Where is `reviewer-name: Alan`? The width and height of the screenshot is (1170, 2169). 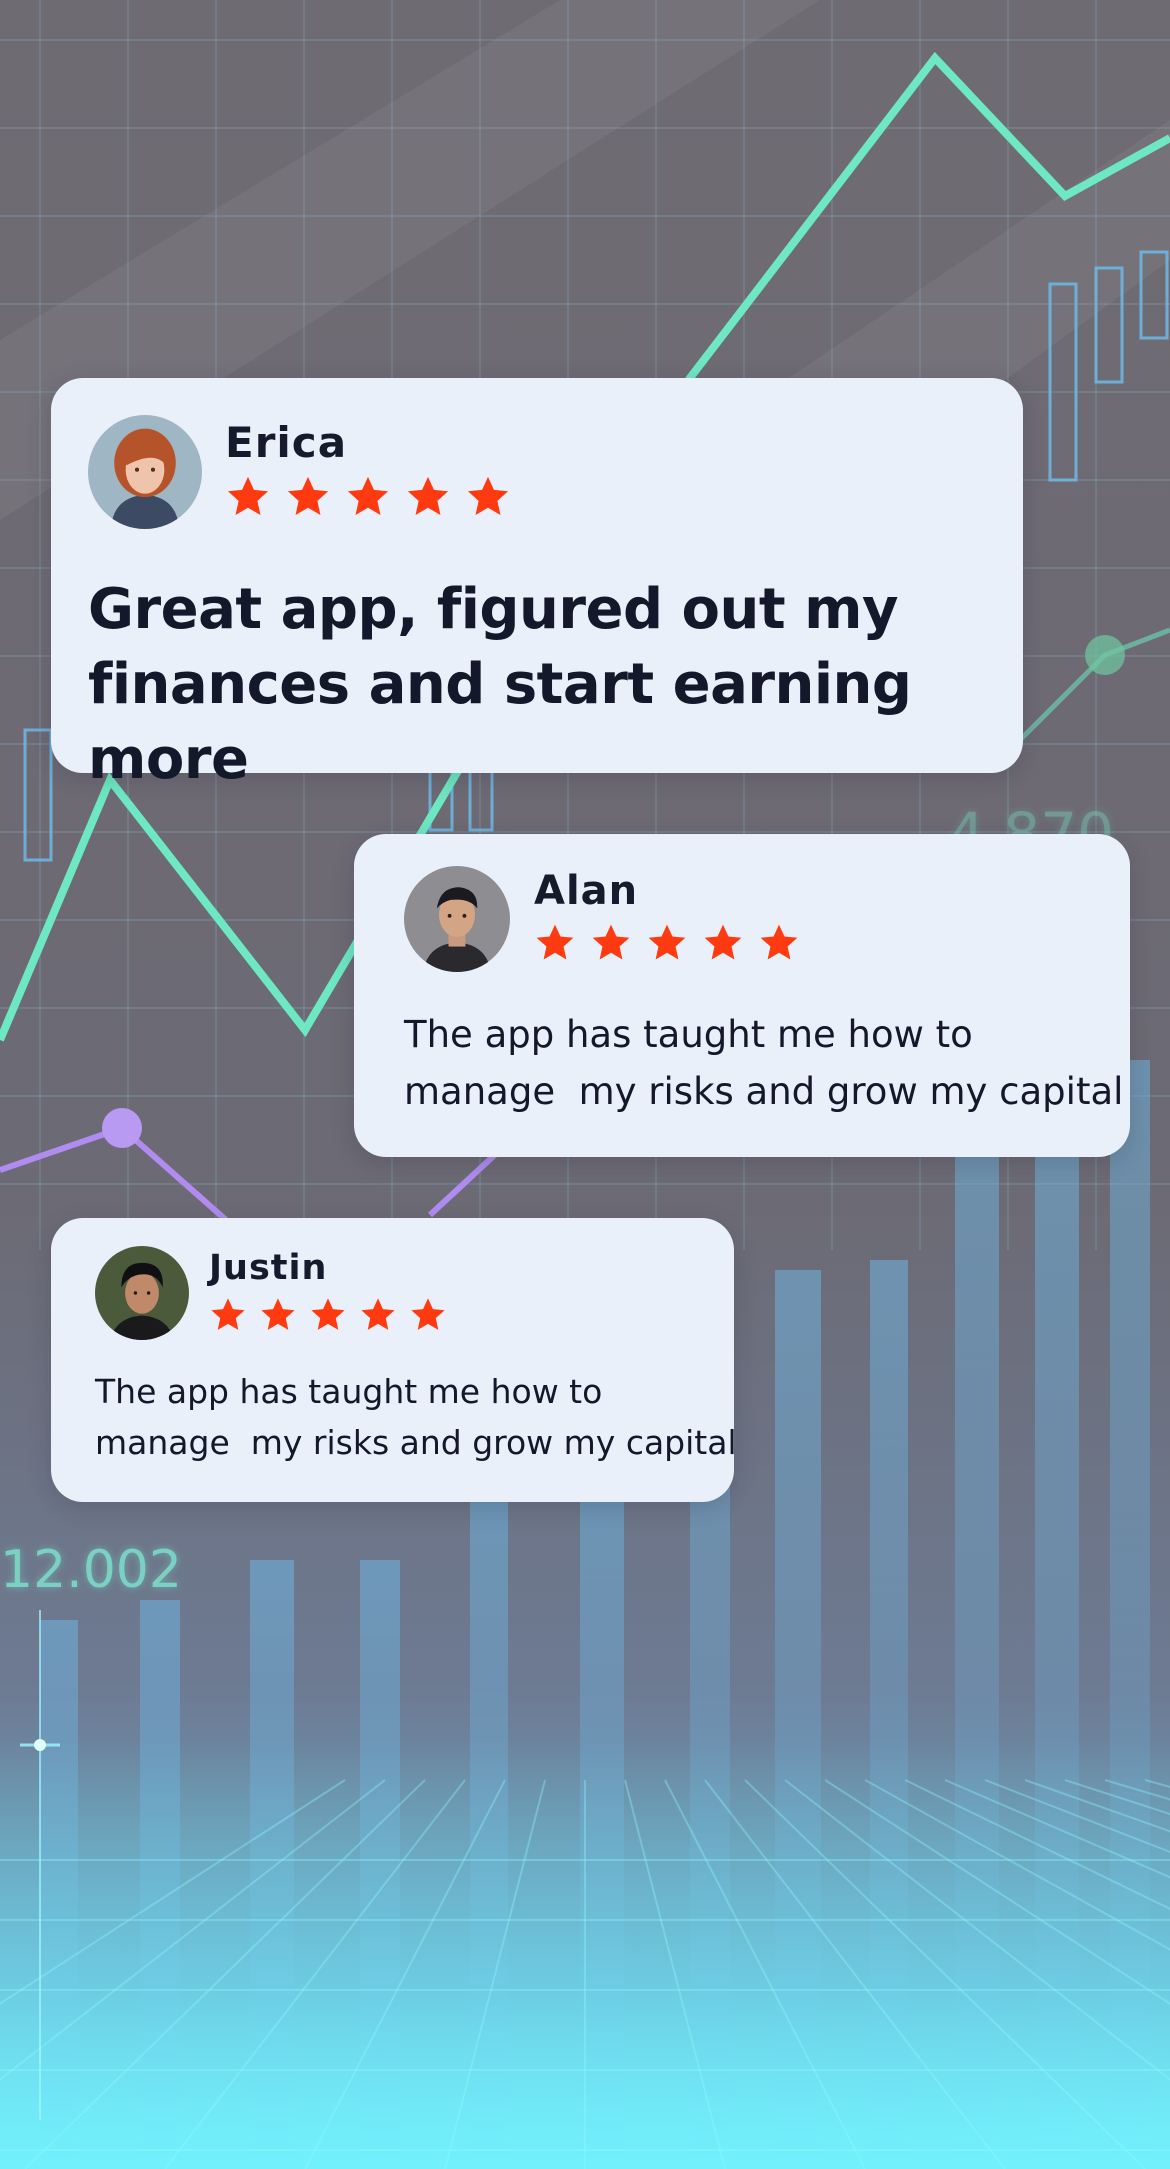
reviewer-name: Alan is located at coordinates (586, 891).